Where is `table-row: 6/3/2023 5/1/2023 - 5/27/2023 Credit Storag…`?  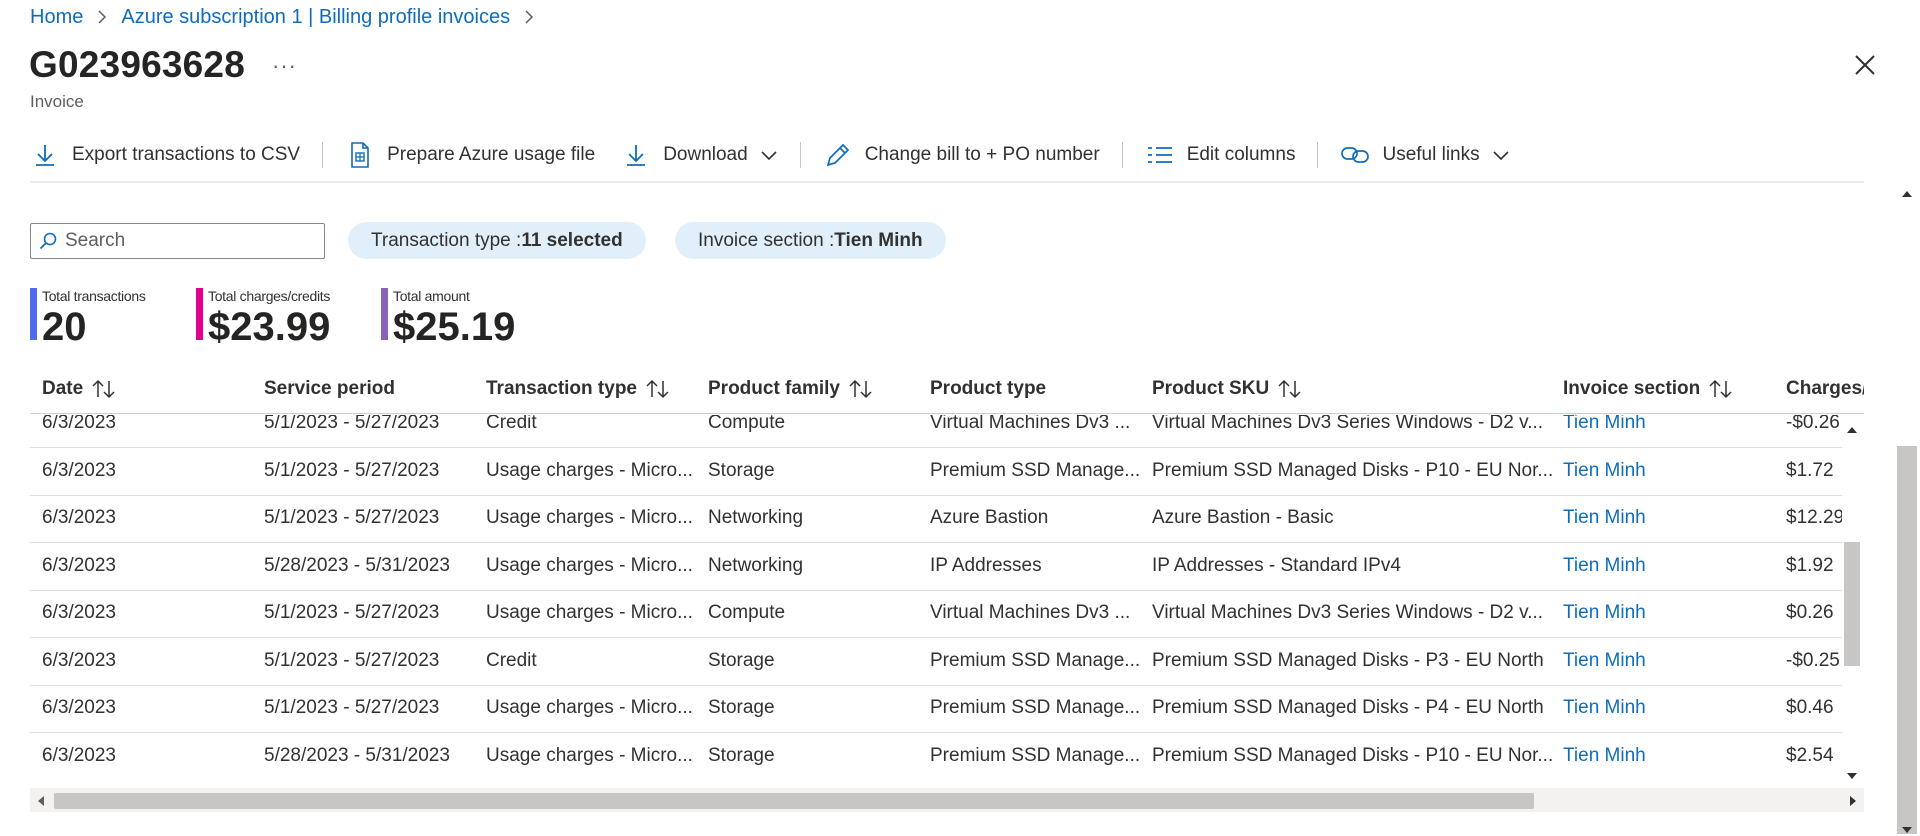 table-row: 6/3/2023 5/1/2023 - 5/27/2023 Credit Storag… is located at coordinates (936, 662).